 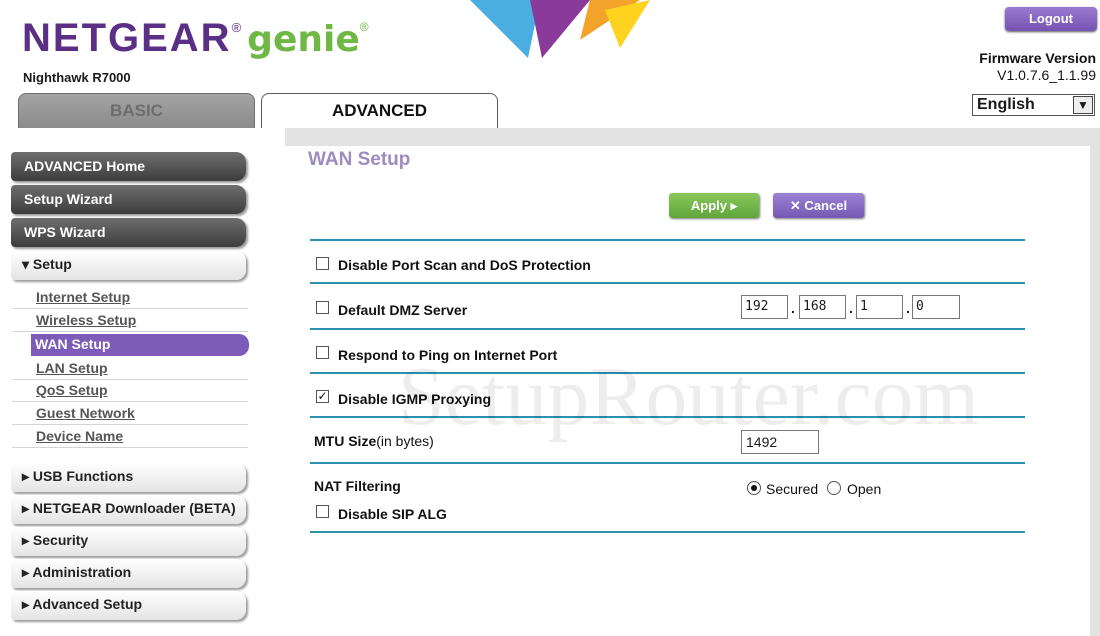 What do you see at coordinates (780, 442) in the screenshot?
I see `mtu-input: 1492` at bounding box center [780, 442].